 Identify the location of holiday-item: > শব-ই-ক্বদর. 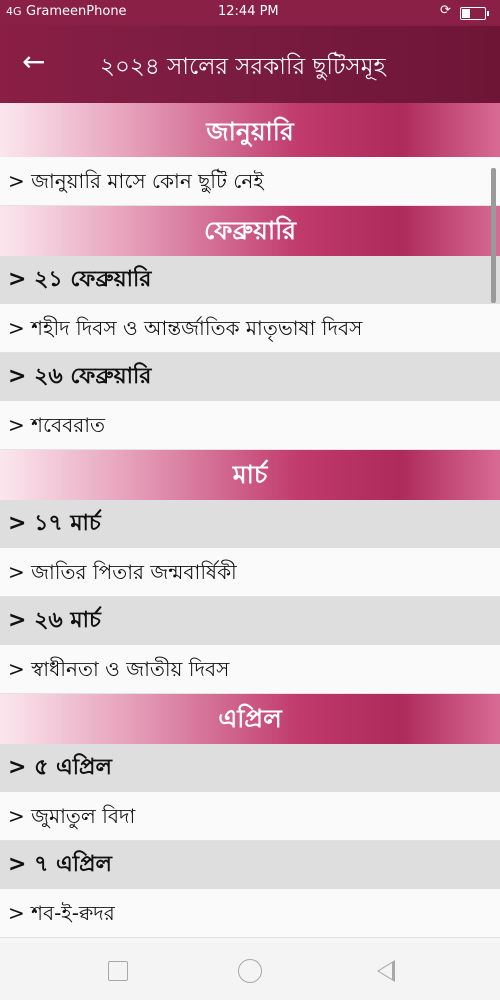
(250, 913).